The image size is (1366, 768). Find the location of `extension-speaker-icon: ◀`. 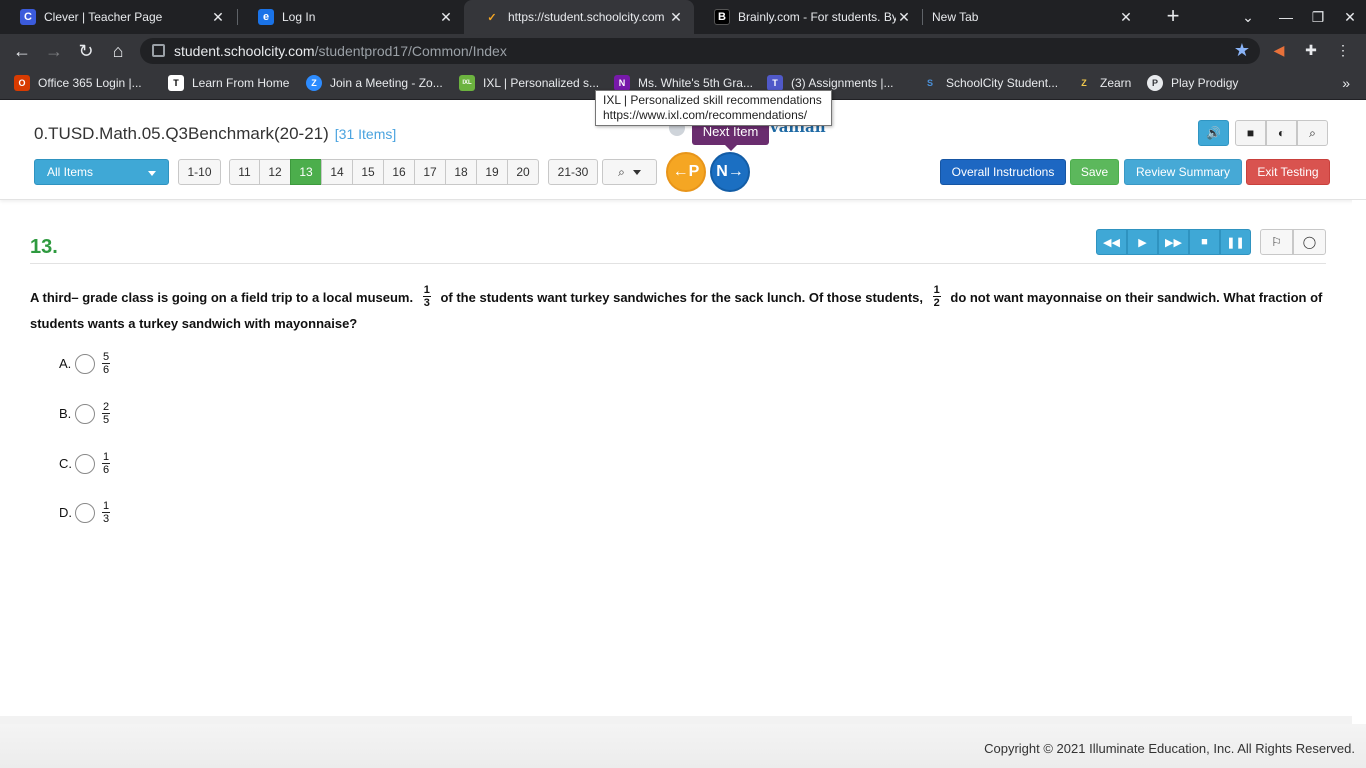

extension-speaker-icon: ◀ is located at coordinates (1279, 51).